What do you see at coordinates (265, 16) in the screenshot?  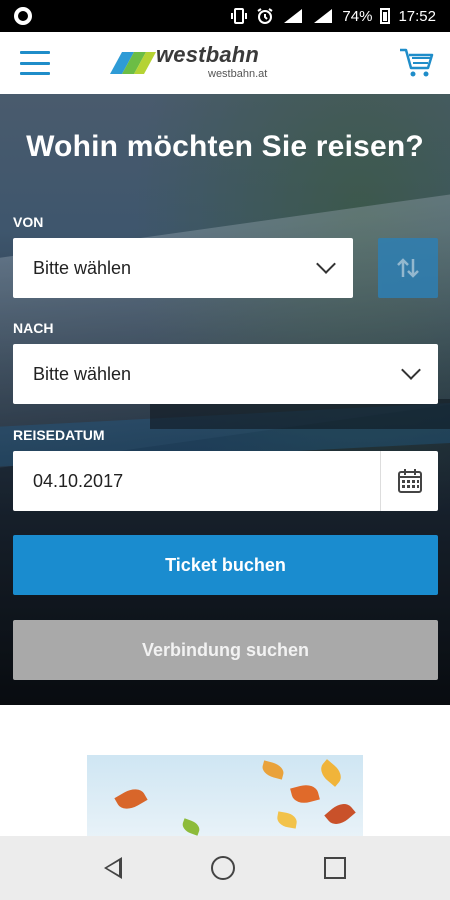 I see `alarm-icon` at bounding box center [265, 16].